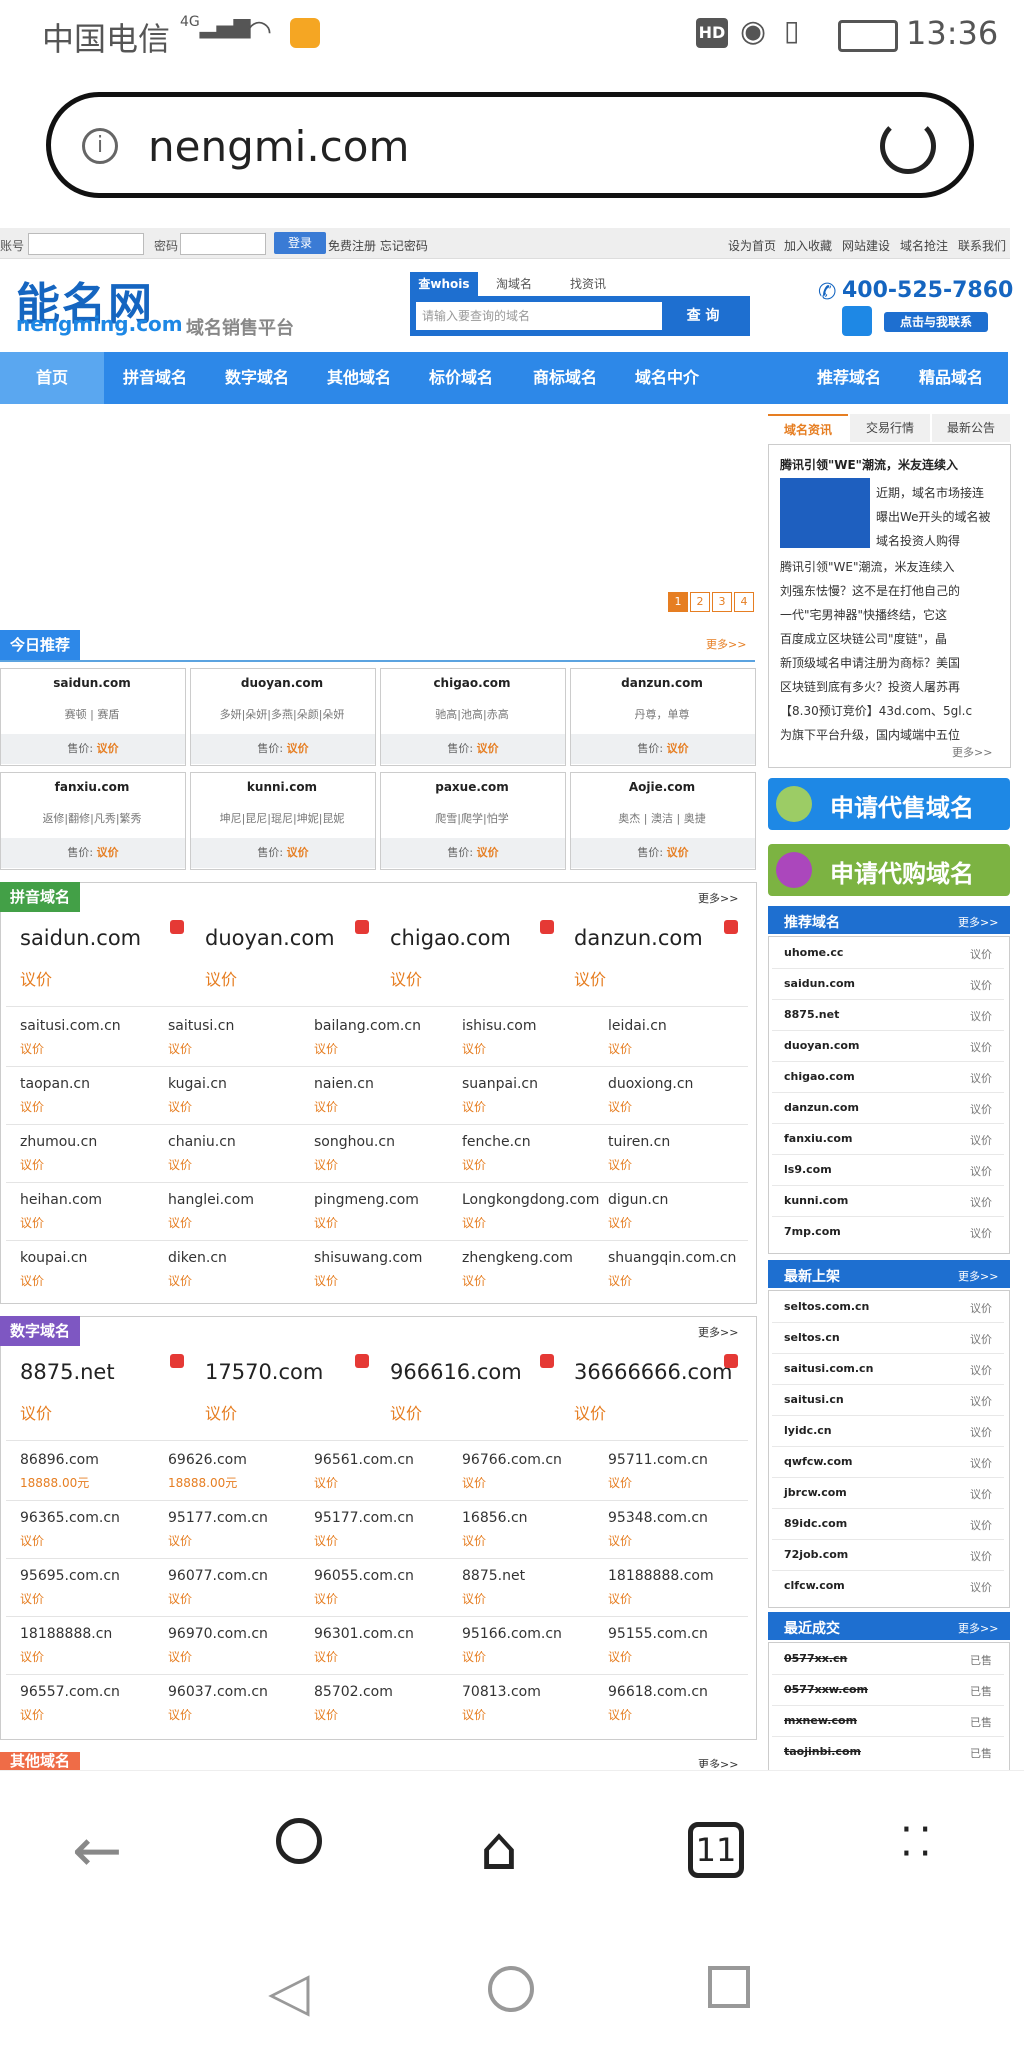 This screenshot has width=1024, height=2048. What do you see at coordinates (808, 1430) in the screenshot?
I see `list-domain: lyidc.cn` at bounding box center [808, 1430].